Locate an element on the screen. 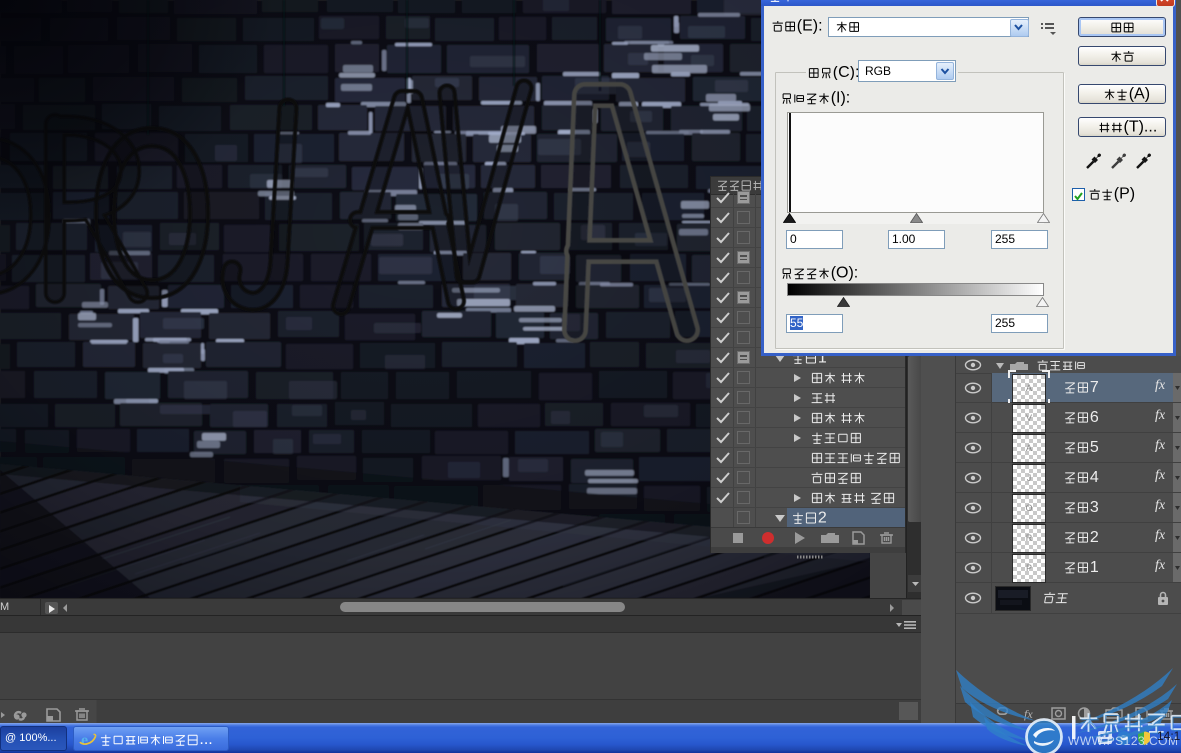  svg-text: (C): is located at coordinates (846, 73).